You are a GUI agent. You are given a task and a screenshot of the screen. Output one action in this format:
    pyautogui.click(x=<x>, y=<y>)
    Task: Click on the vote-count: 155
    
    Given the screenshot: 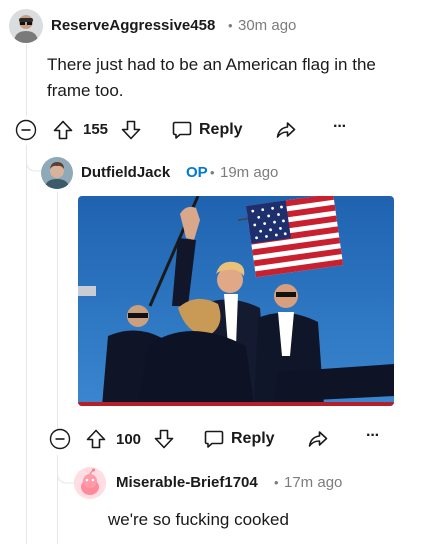 What is the action you would take?
    pyautogui.click(x=96, y=129)
    